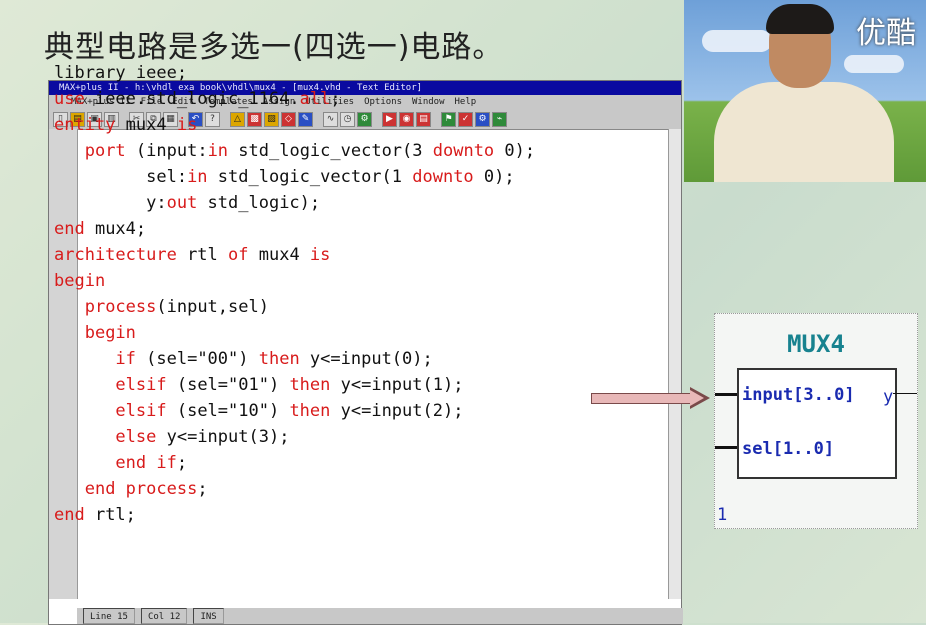 This screenshot has width=926, height=625. I want to click on code-keyword: of, so click(238, 255).